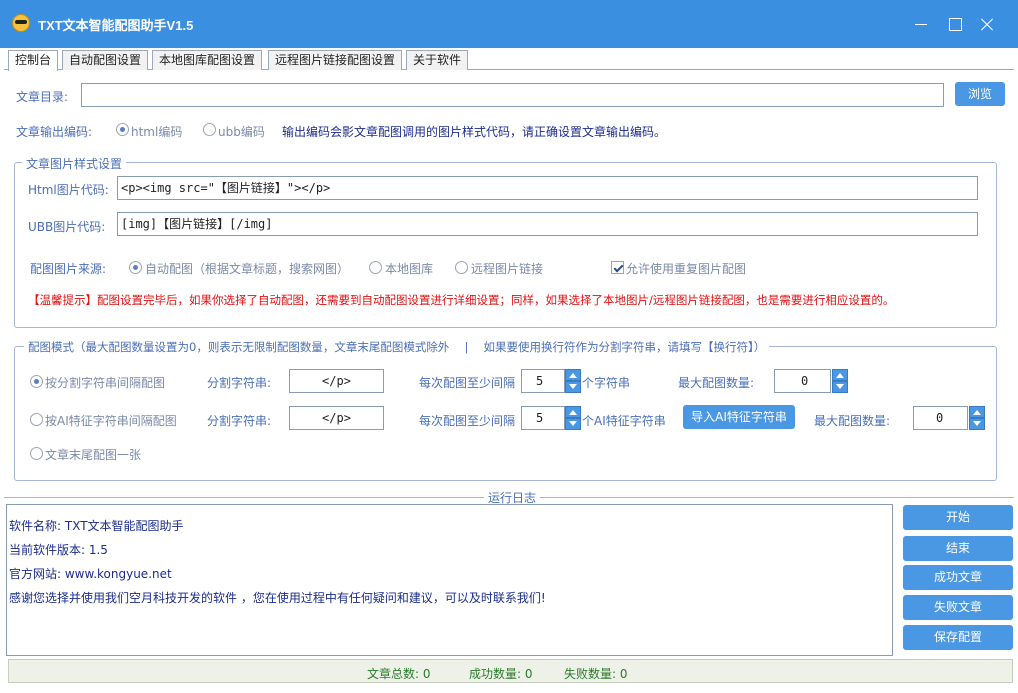 This screenshot has height=693, width=1018. Describe the element at coordinates (36, 419) in the screenshot. I see `mode-ai-radio` at that location.